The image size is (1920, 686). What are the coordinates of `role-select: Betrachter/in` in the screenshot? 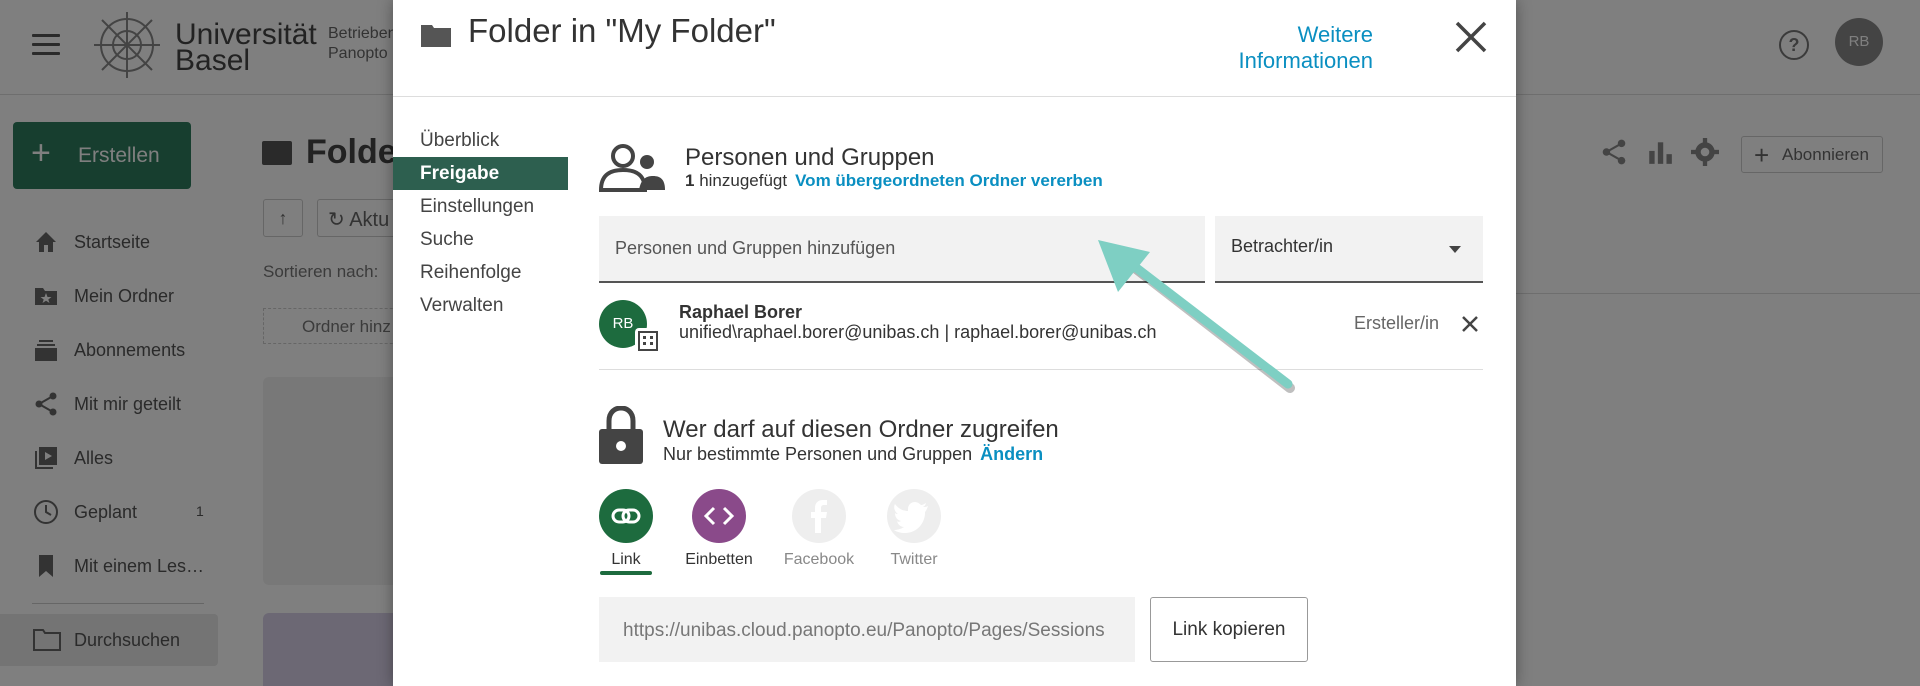 It's located at (1349, 249).